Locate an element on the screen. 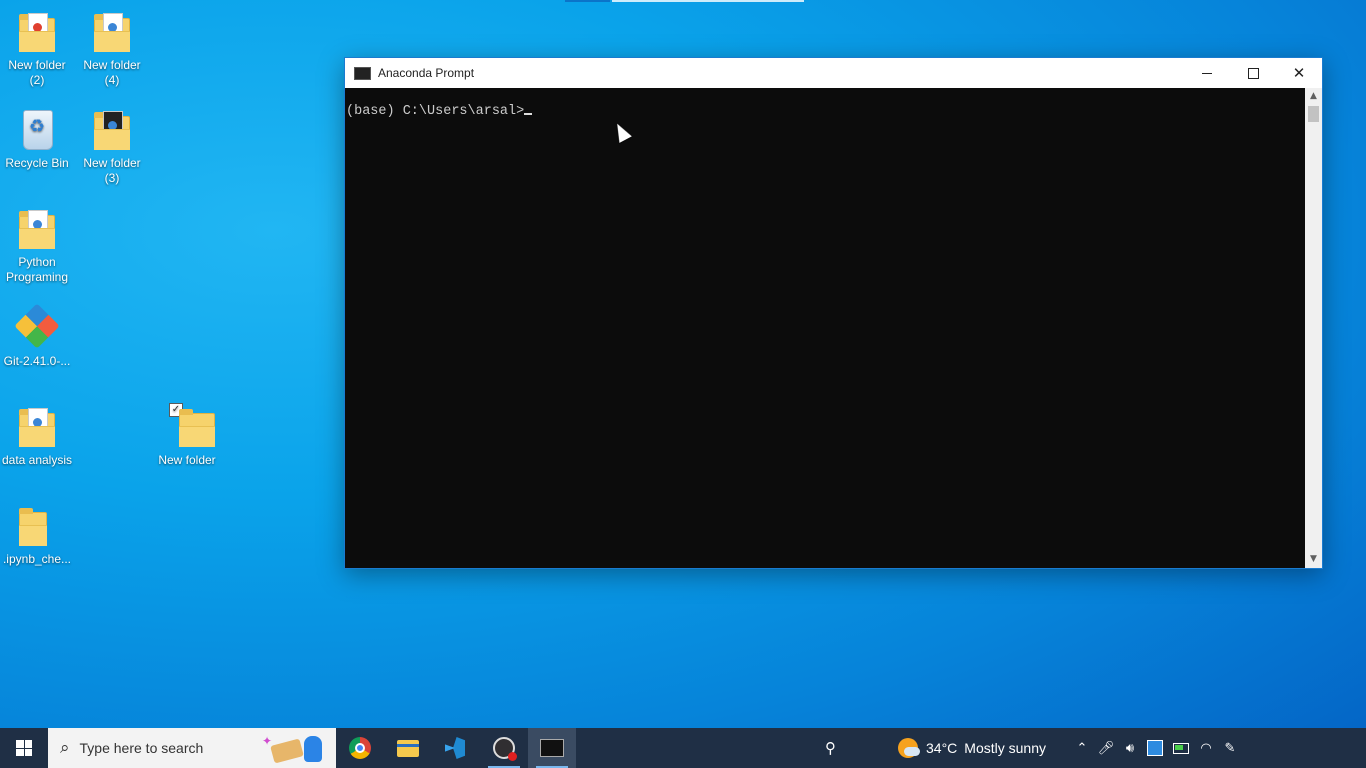 The height and width of the screenshot is (768, 1366). people-icon: ⚲ is located at coordinates (830, 748).